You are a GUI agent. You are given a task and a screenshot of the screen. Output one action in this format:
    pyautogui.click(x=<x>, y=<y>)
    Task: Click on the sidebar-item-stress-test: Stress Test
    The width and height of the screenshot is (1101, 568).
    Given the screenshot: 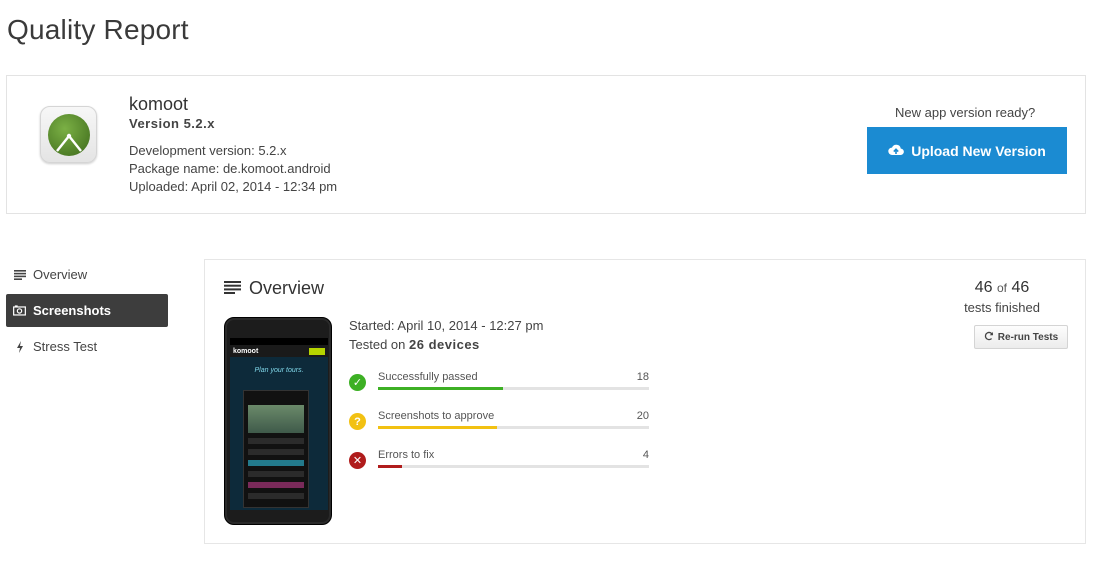 What is the action you would take?
    pyautogui.click(x=87, y=346)
    